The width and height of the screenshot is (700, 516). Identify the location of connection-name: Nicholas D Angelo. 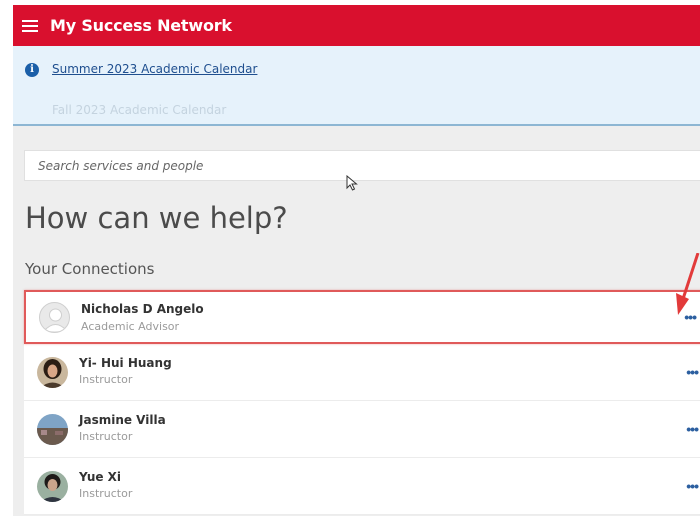
(142, 309).